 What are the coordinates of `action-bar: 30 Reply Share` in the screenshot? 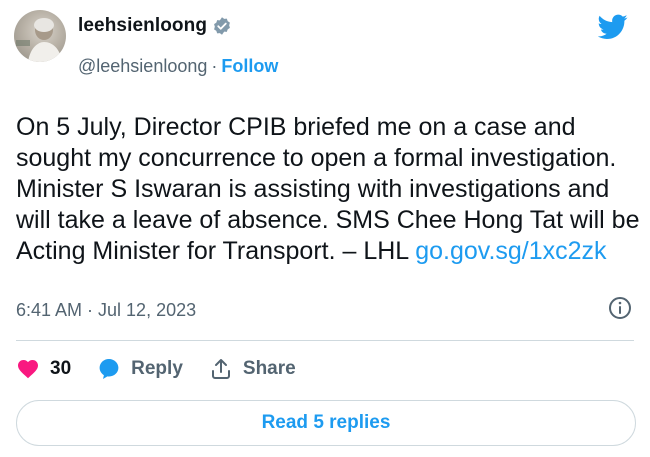 It's located at (169, 369).